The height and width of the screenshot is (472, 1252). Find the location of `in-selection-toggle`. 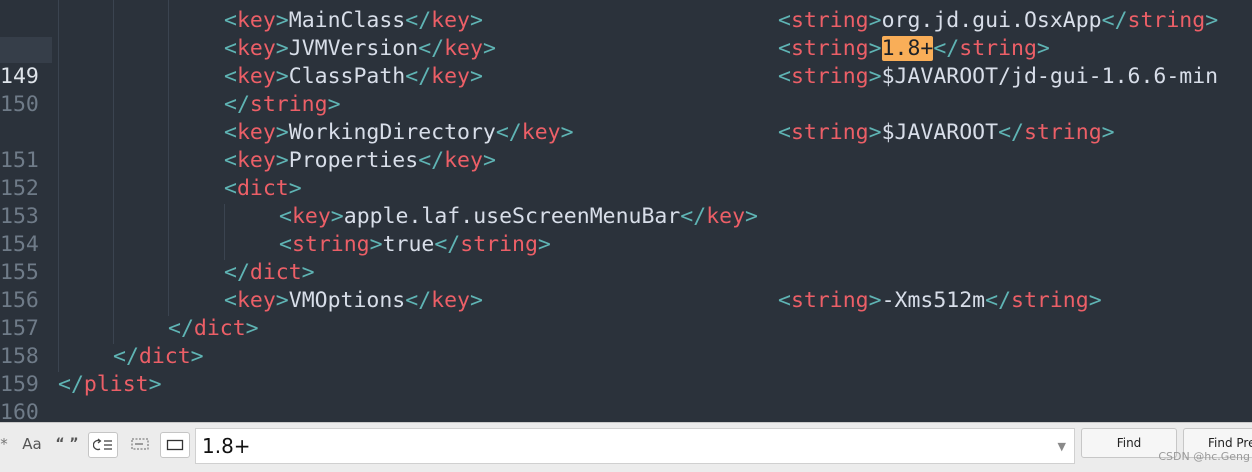

in-selection-toggle is located at coordinates (140, 444).